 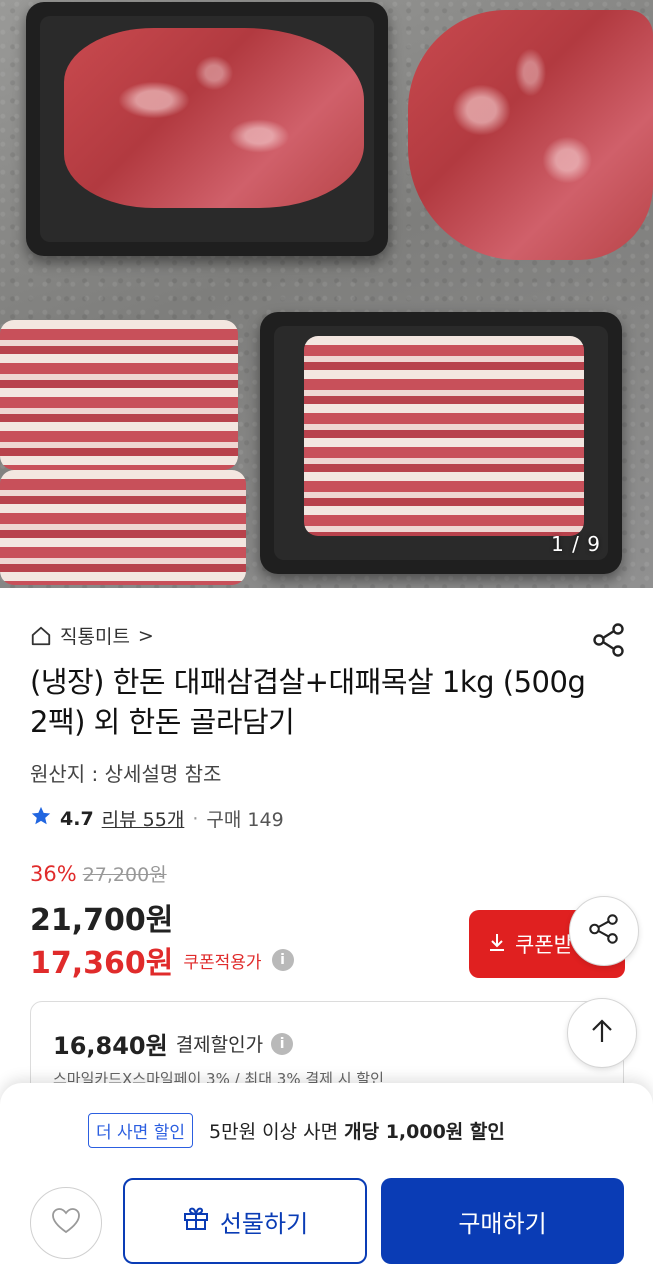 I want to click on pork-neck-loose, so click(x=530, y=135).